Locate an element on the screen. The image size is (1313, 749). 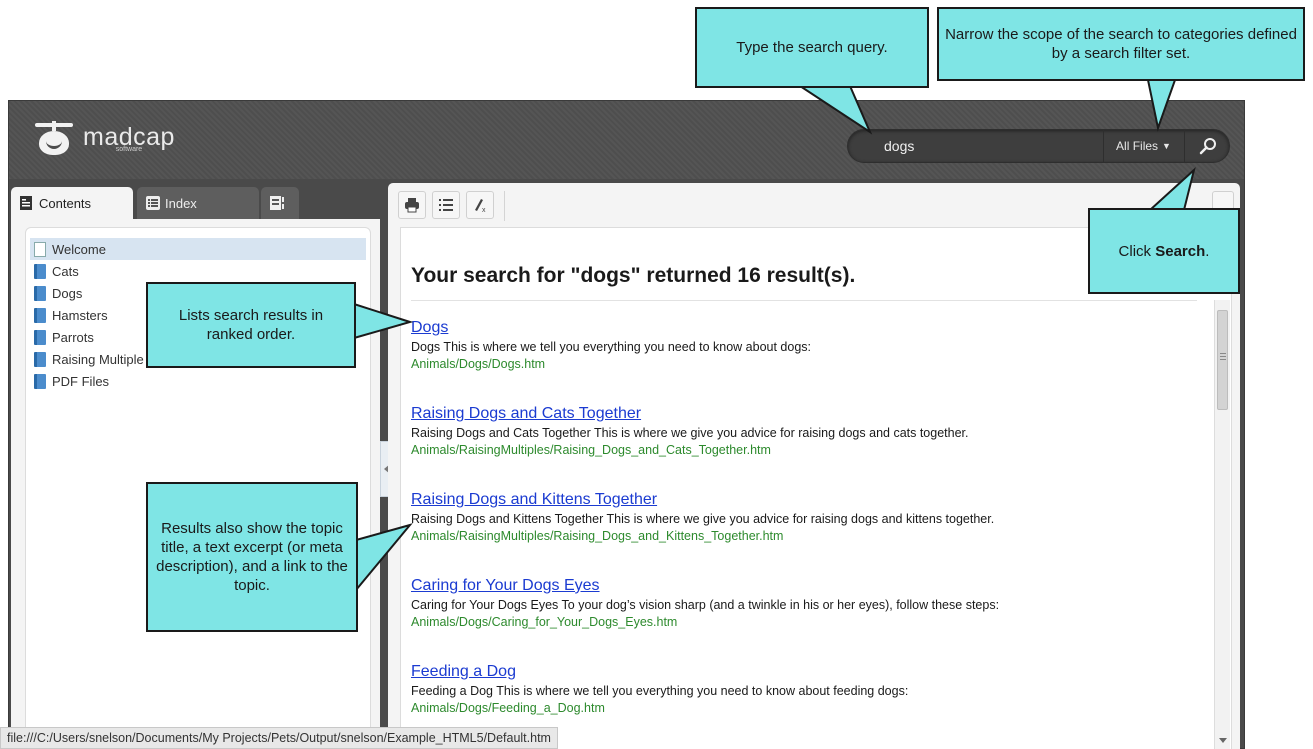
result-url: Animals/Dogs/Feeding_a_Dog.htm is located at coordinates (508, 708).